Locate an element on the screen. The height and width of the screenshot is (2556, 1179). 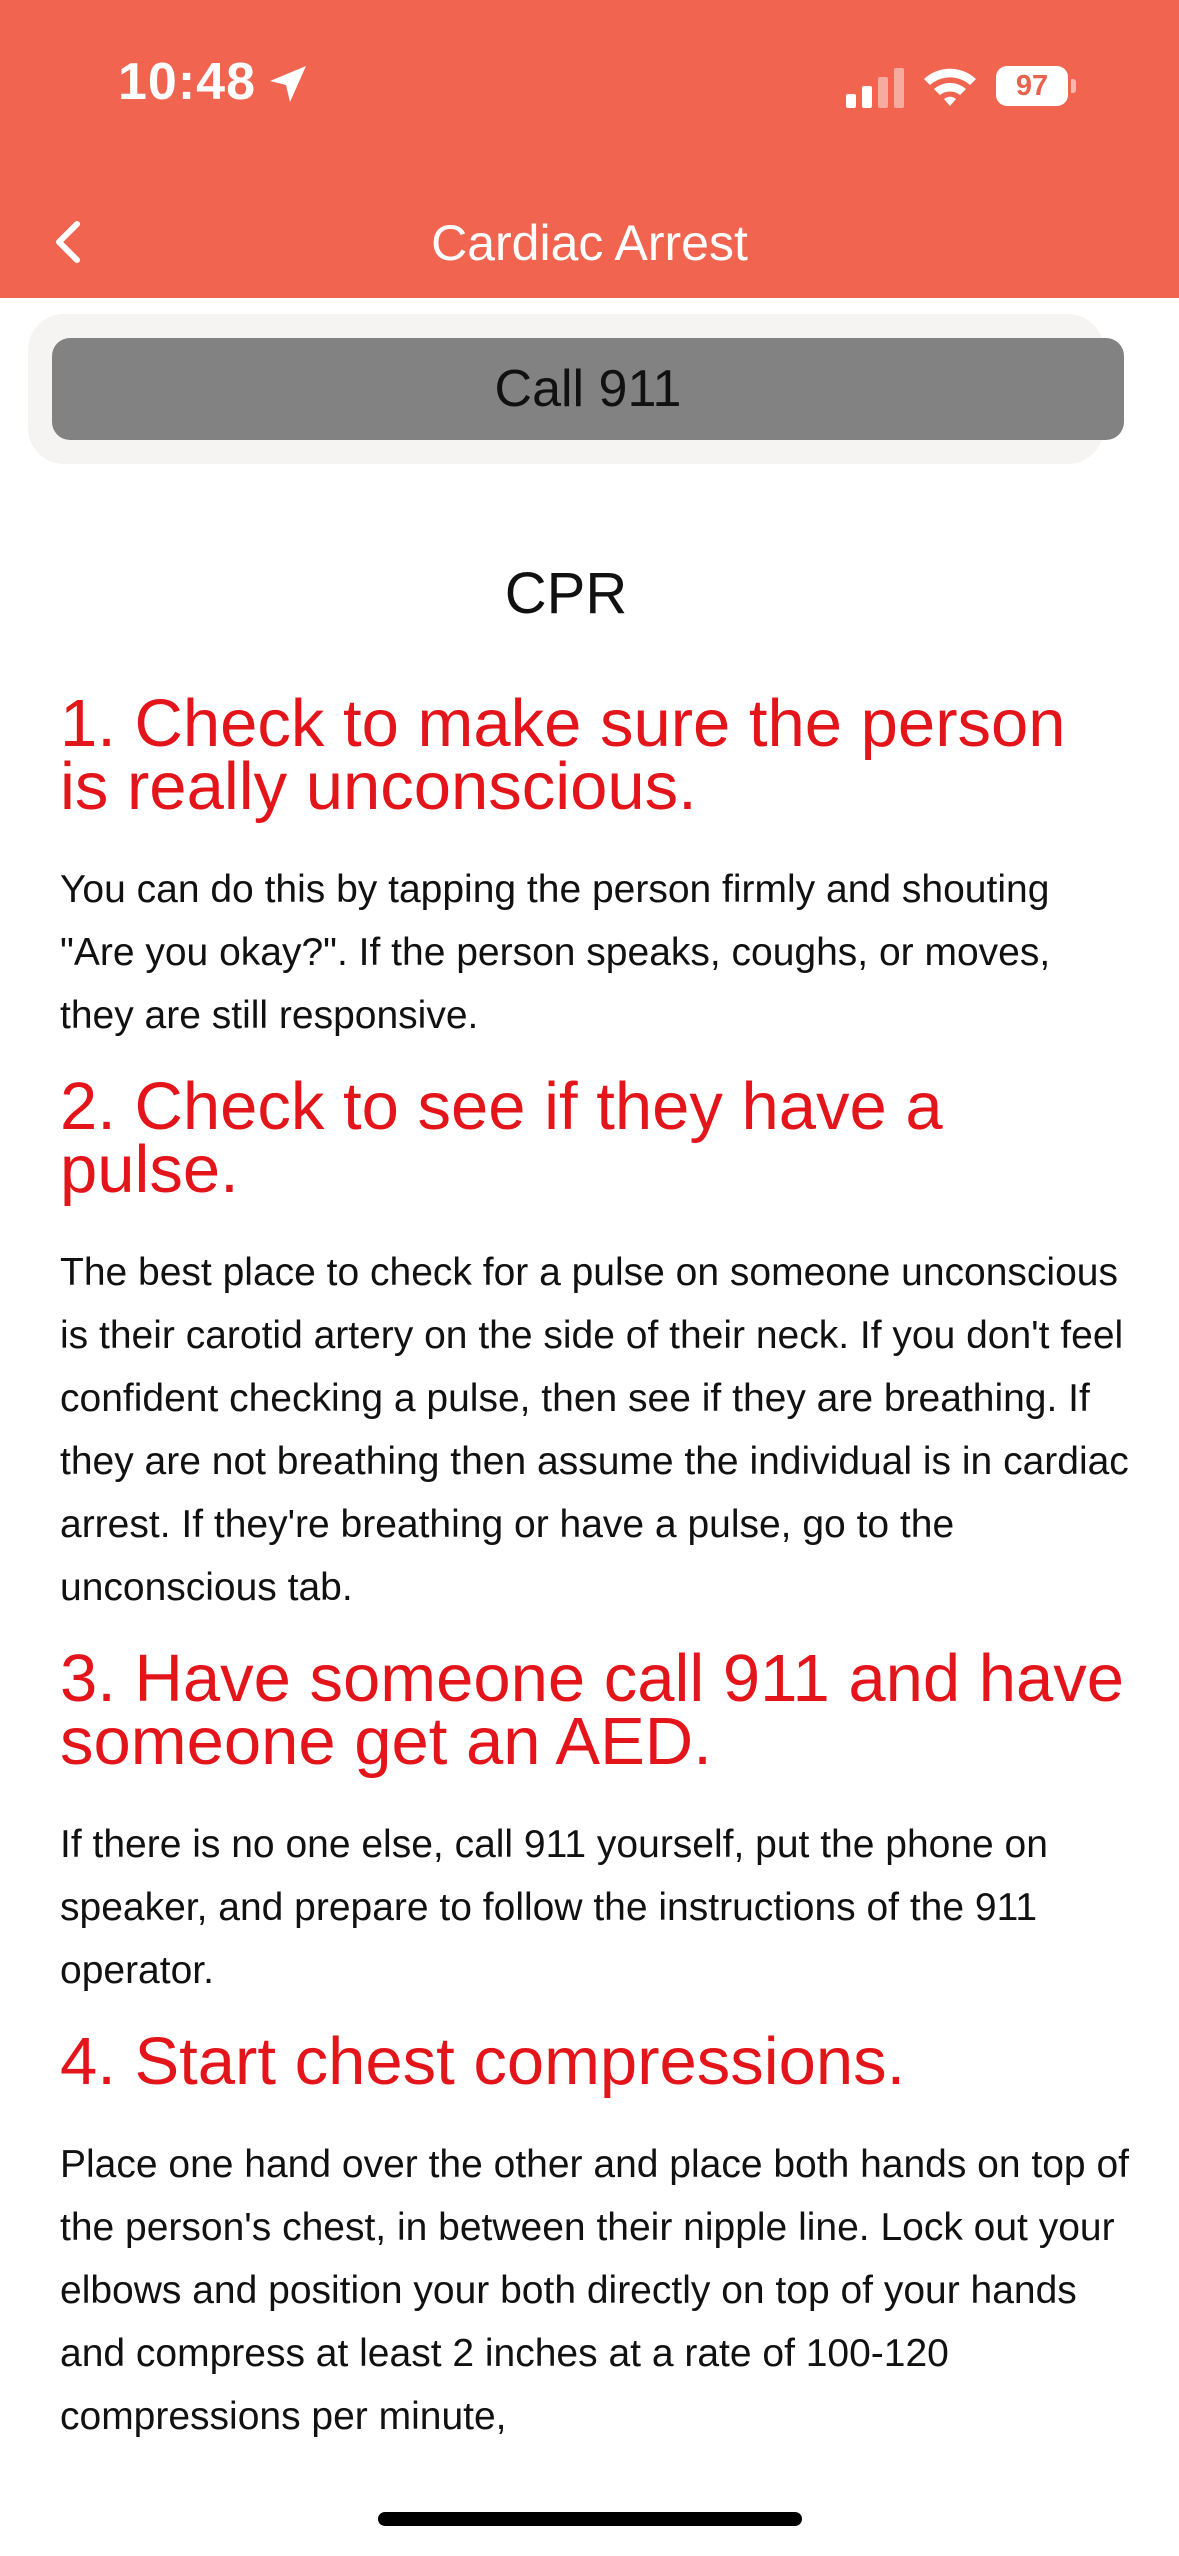
section-title: CPR is located at coordinates (566, 593).